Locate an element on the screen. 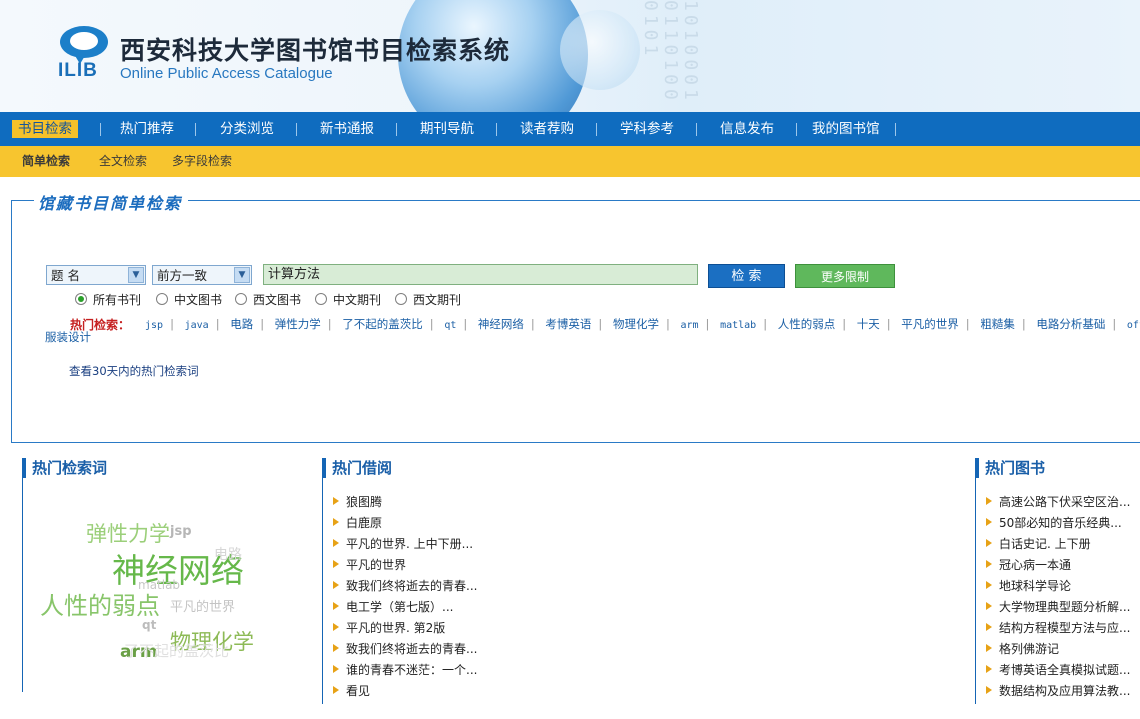 This screenshot has width=1140, height=719. radio-chinese-journals: 中文期刊 is located at coordinates (348, 300).